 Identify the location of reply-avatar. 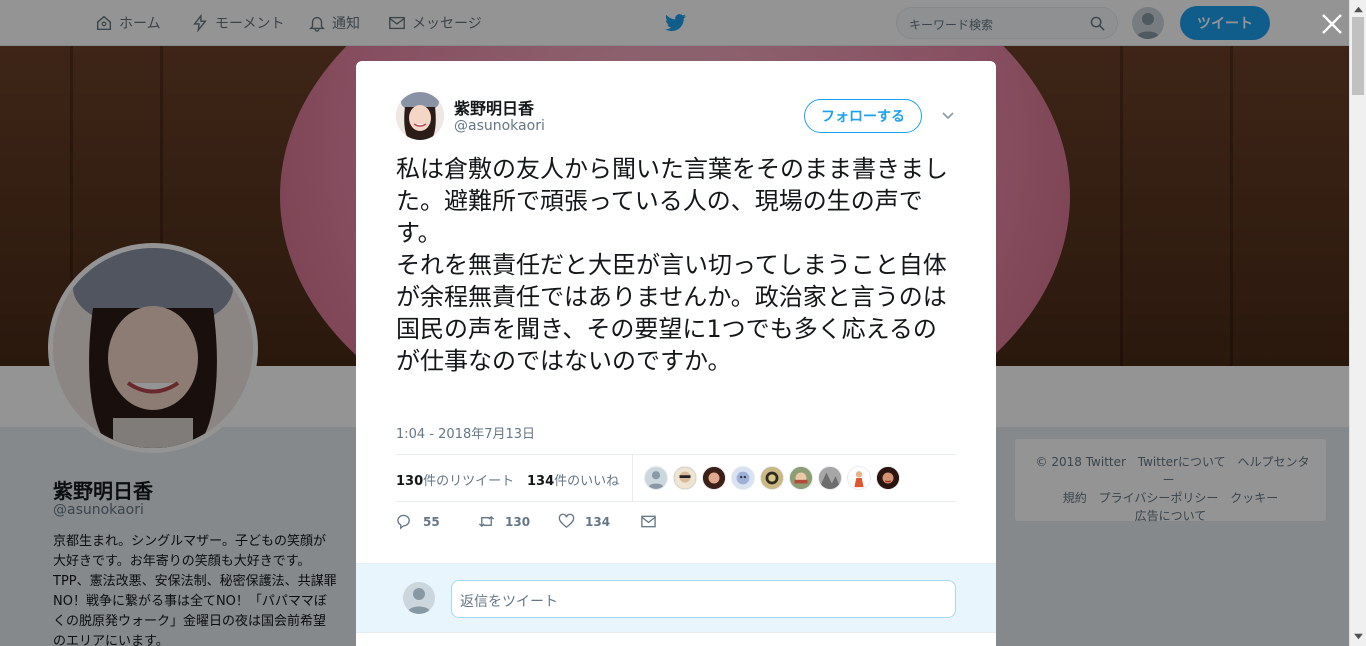
(419, 598).